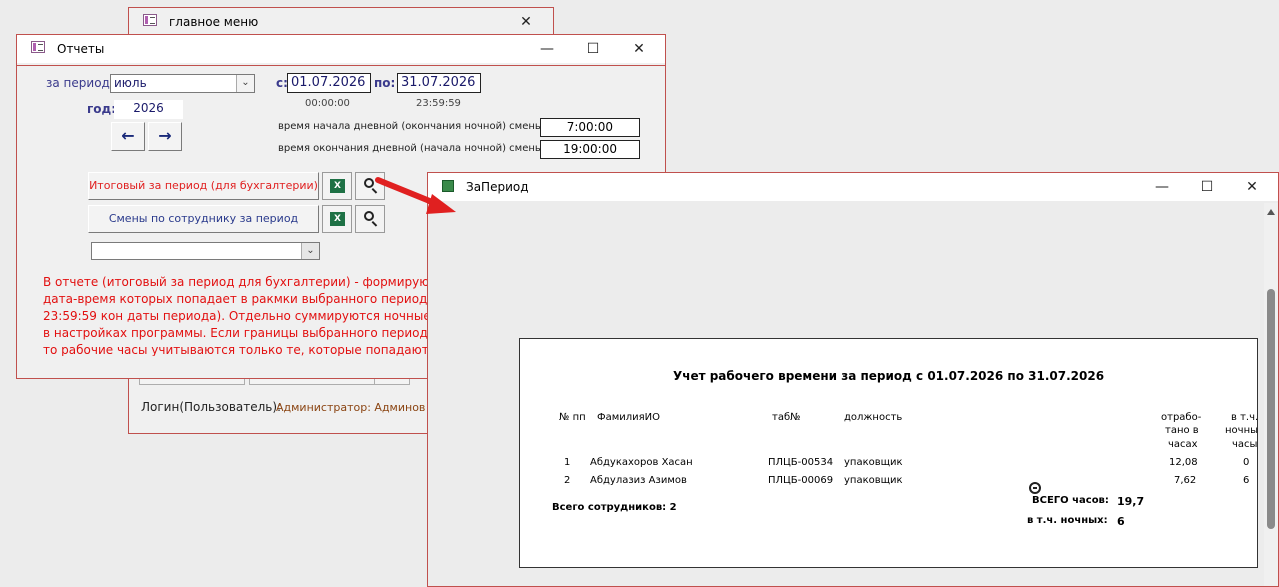 Image resolution: width=1279 pixels, height=587 pixels. I want to click on row-hours: 7,62, so click(1185, 480).